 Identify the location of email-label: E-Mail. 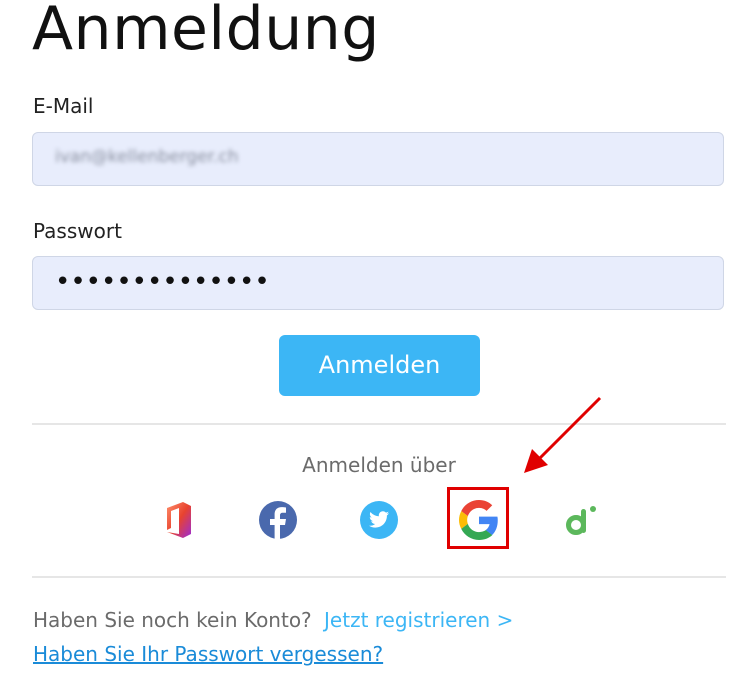
(63, 106).